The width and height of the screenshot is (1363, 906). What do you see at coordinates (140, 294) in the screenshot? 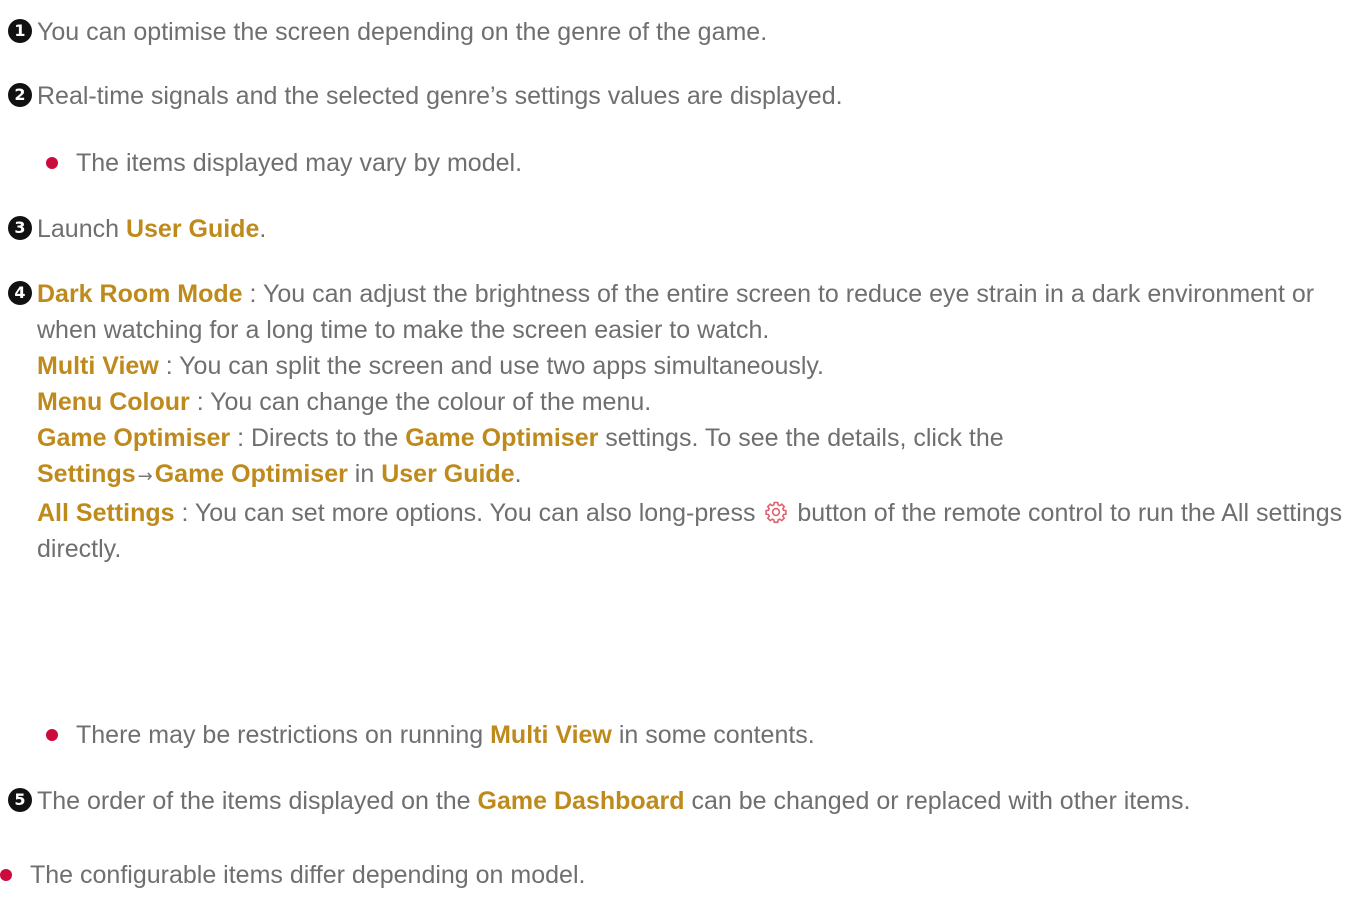
I see `dark-room-mode-label: Dark Room Mode` at bounding box center [140, 294].